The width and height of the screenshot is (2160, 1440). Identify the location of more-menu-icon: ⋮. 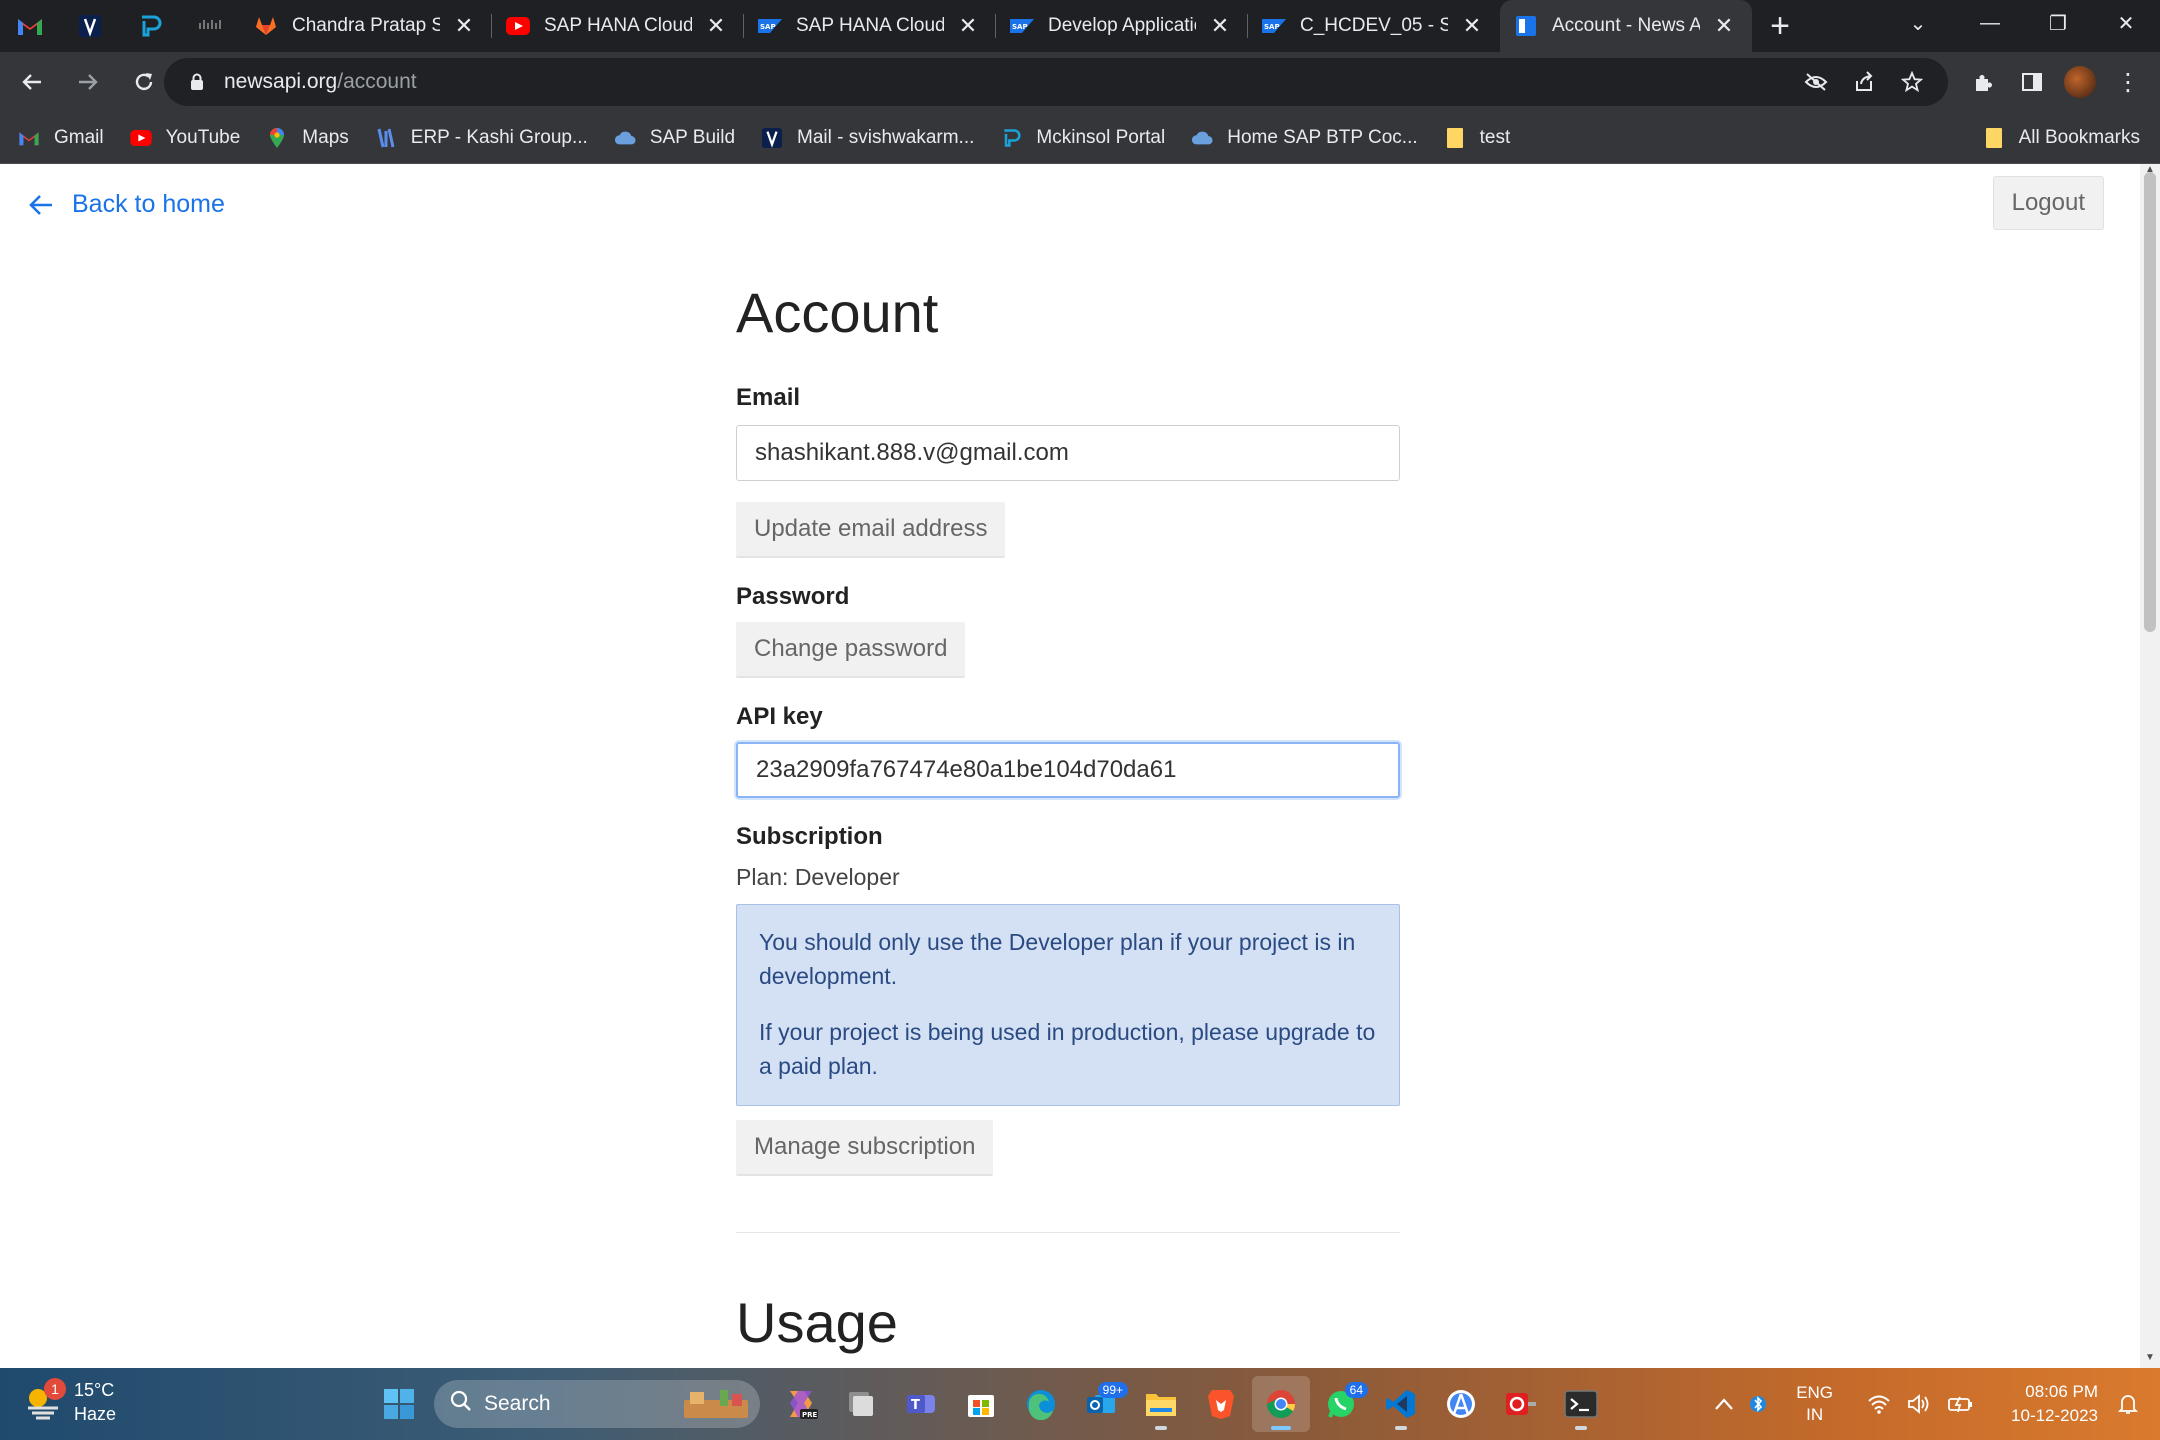
(2128, 82).